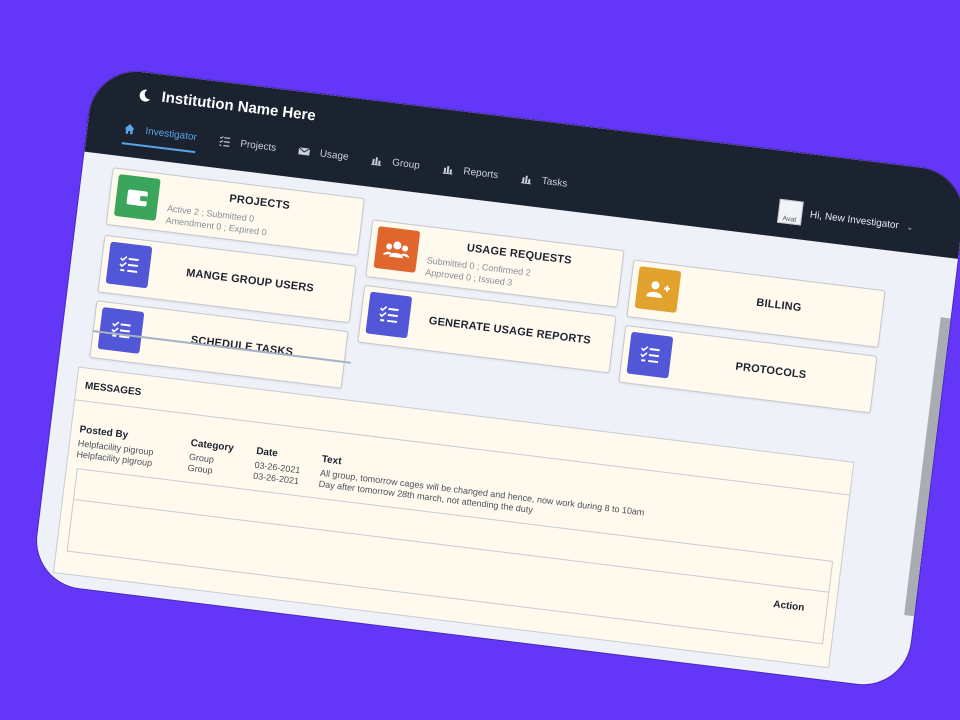 The width and height of the screenshot is (960, 720). I want to click on user-plus-icon, so click(658, 289).